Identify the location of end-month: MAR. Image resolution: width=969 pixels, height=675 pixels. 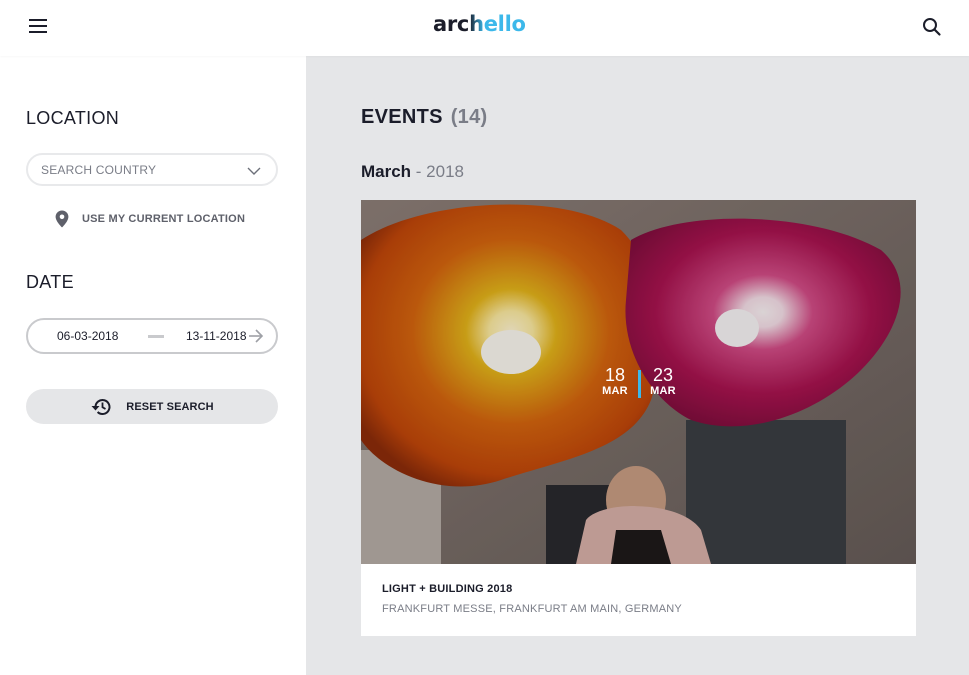
(663, 391).